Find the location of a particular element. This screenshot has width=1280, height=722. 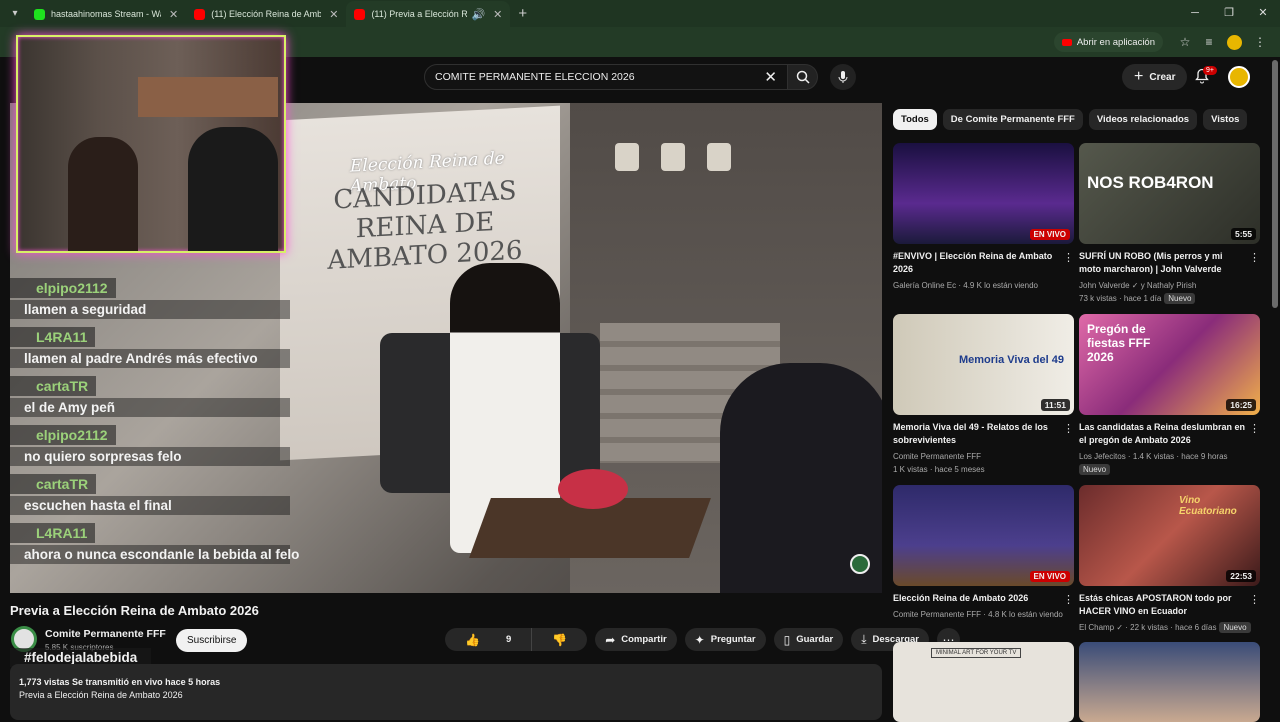

channel-name: Comite Permanente FFF is located at coordinates (105, 634).